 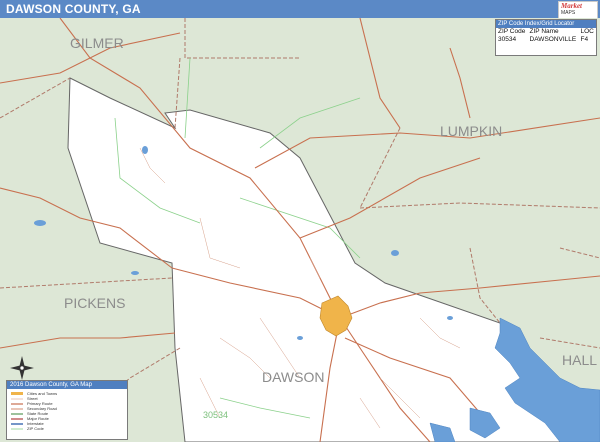 I want to click on zip-cell-code: 30534, so click(x=507, y=39).